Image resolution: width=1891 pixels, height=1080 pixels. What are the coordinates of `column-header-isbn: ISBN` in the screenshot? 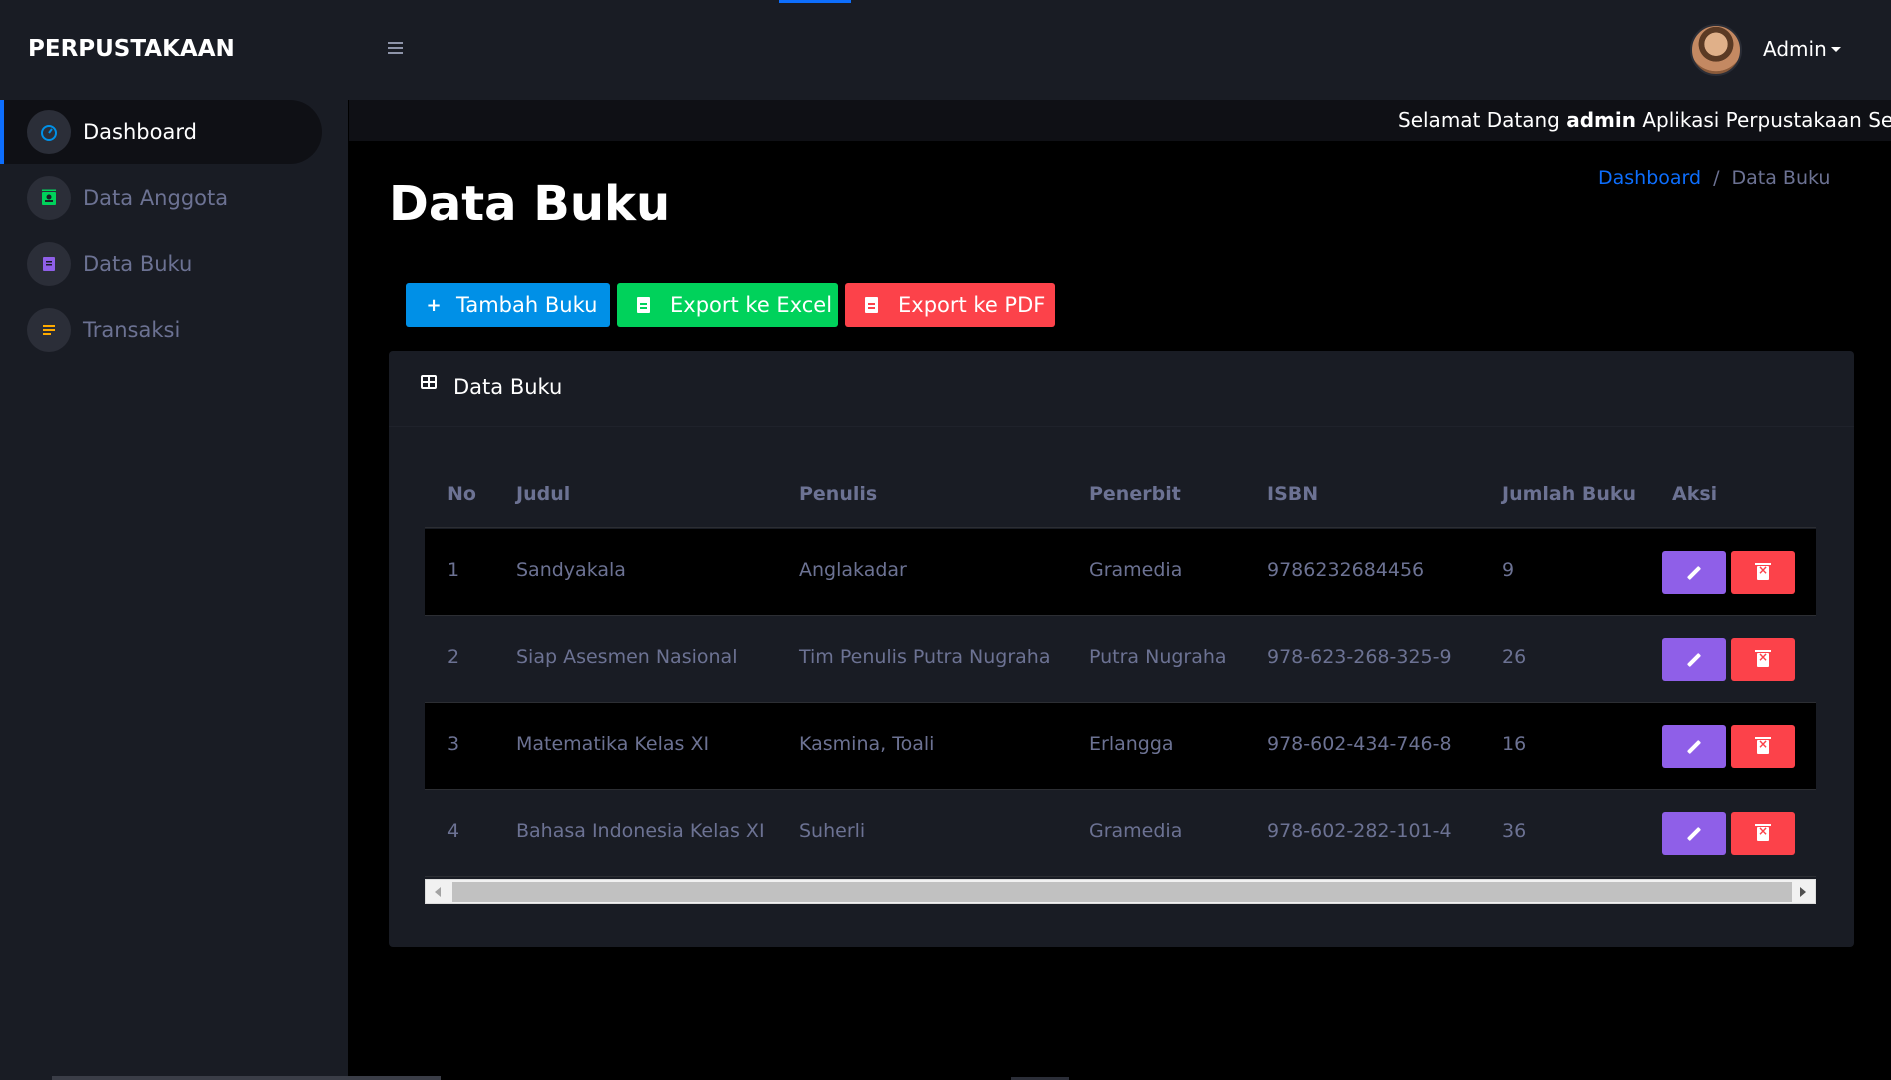 It's located at (1292, 494).